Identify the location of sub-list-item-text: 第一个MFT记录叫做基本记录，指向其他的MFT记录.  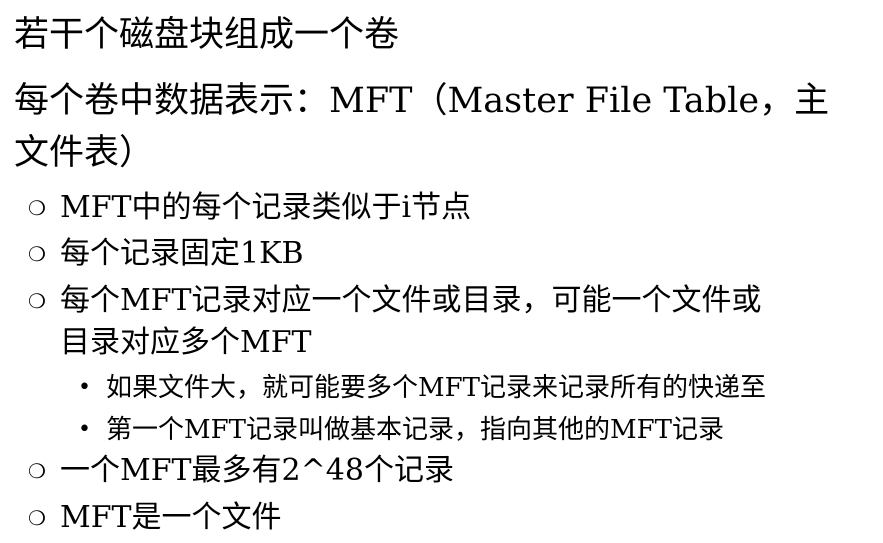
(415, 430).